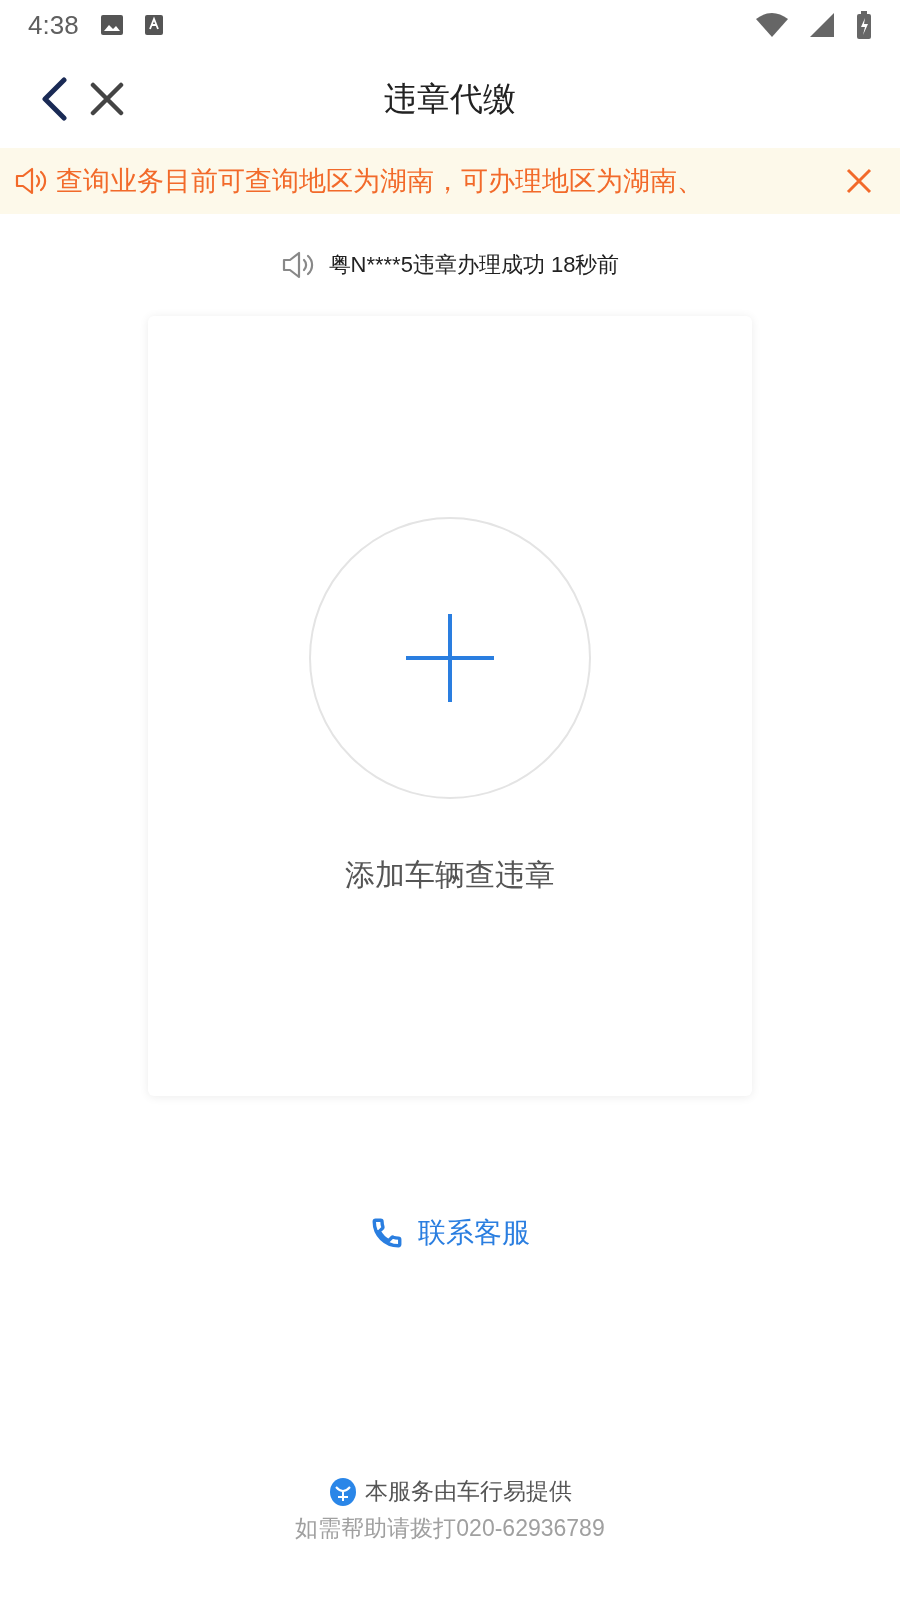  I want to click on notice-text: 查询业务目前可查询地区为湖南，可办理地区为湖南、, so click(380, 181).